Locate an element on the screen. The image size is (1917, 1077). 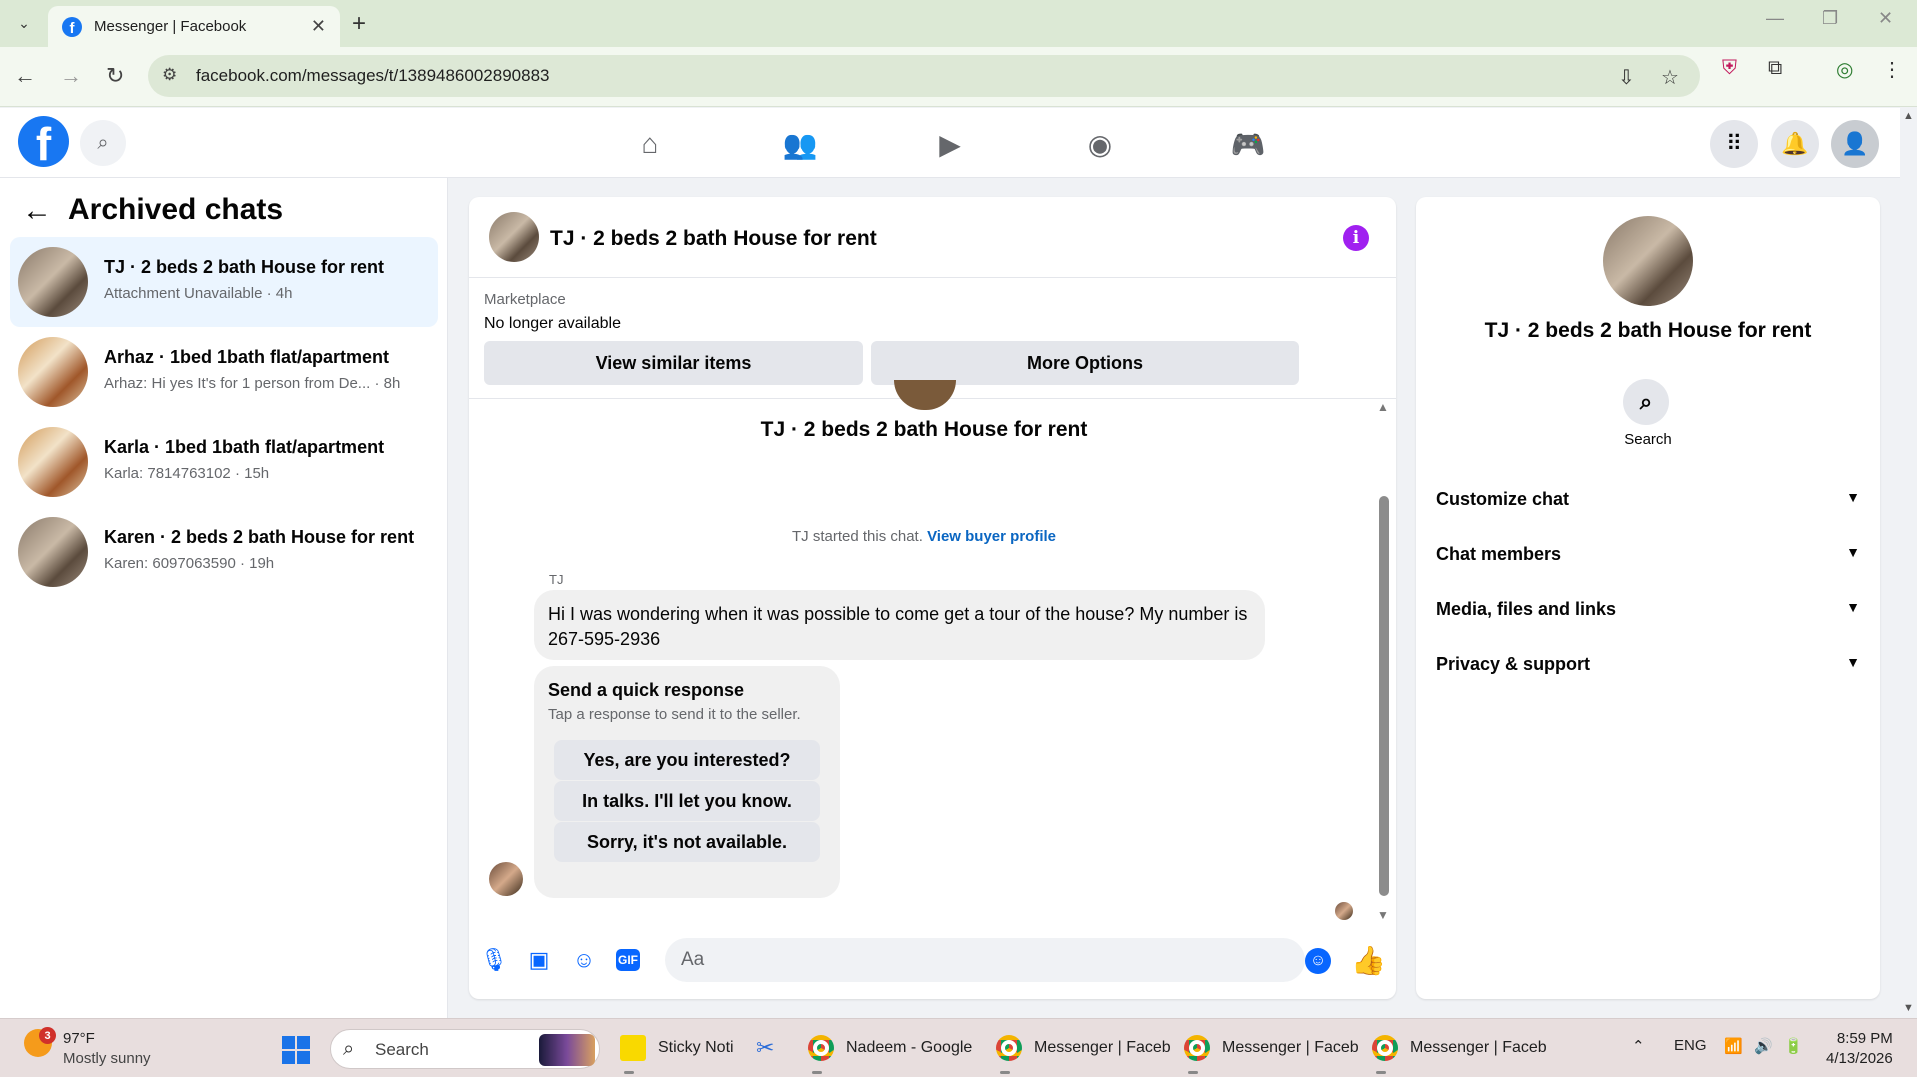
temperature: 97°F is located at coordinates (79, 1038).